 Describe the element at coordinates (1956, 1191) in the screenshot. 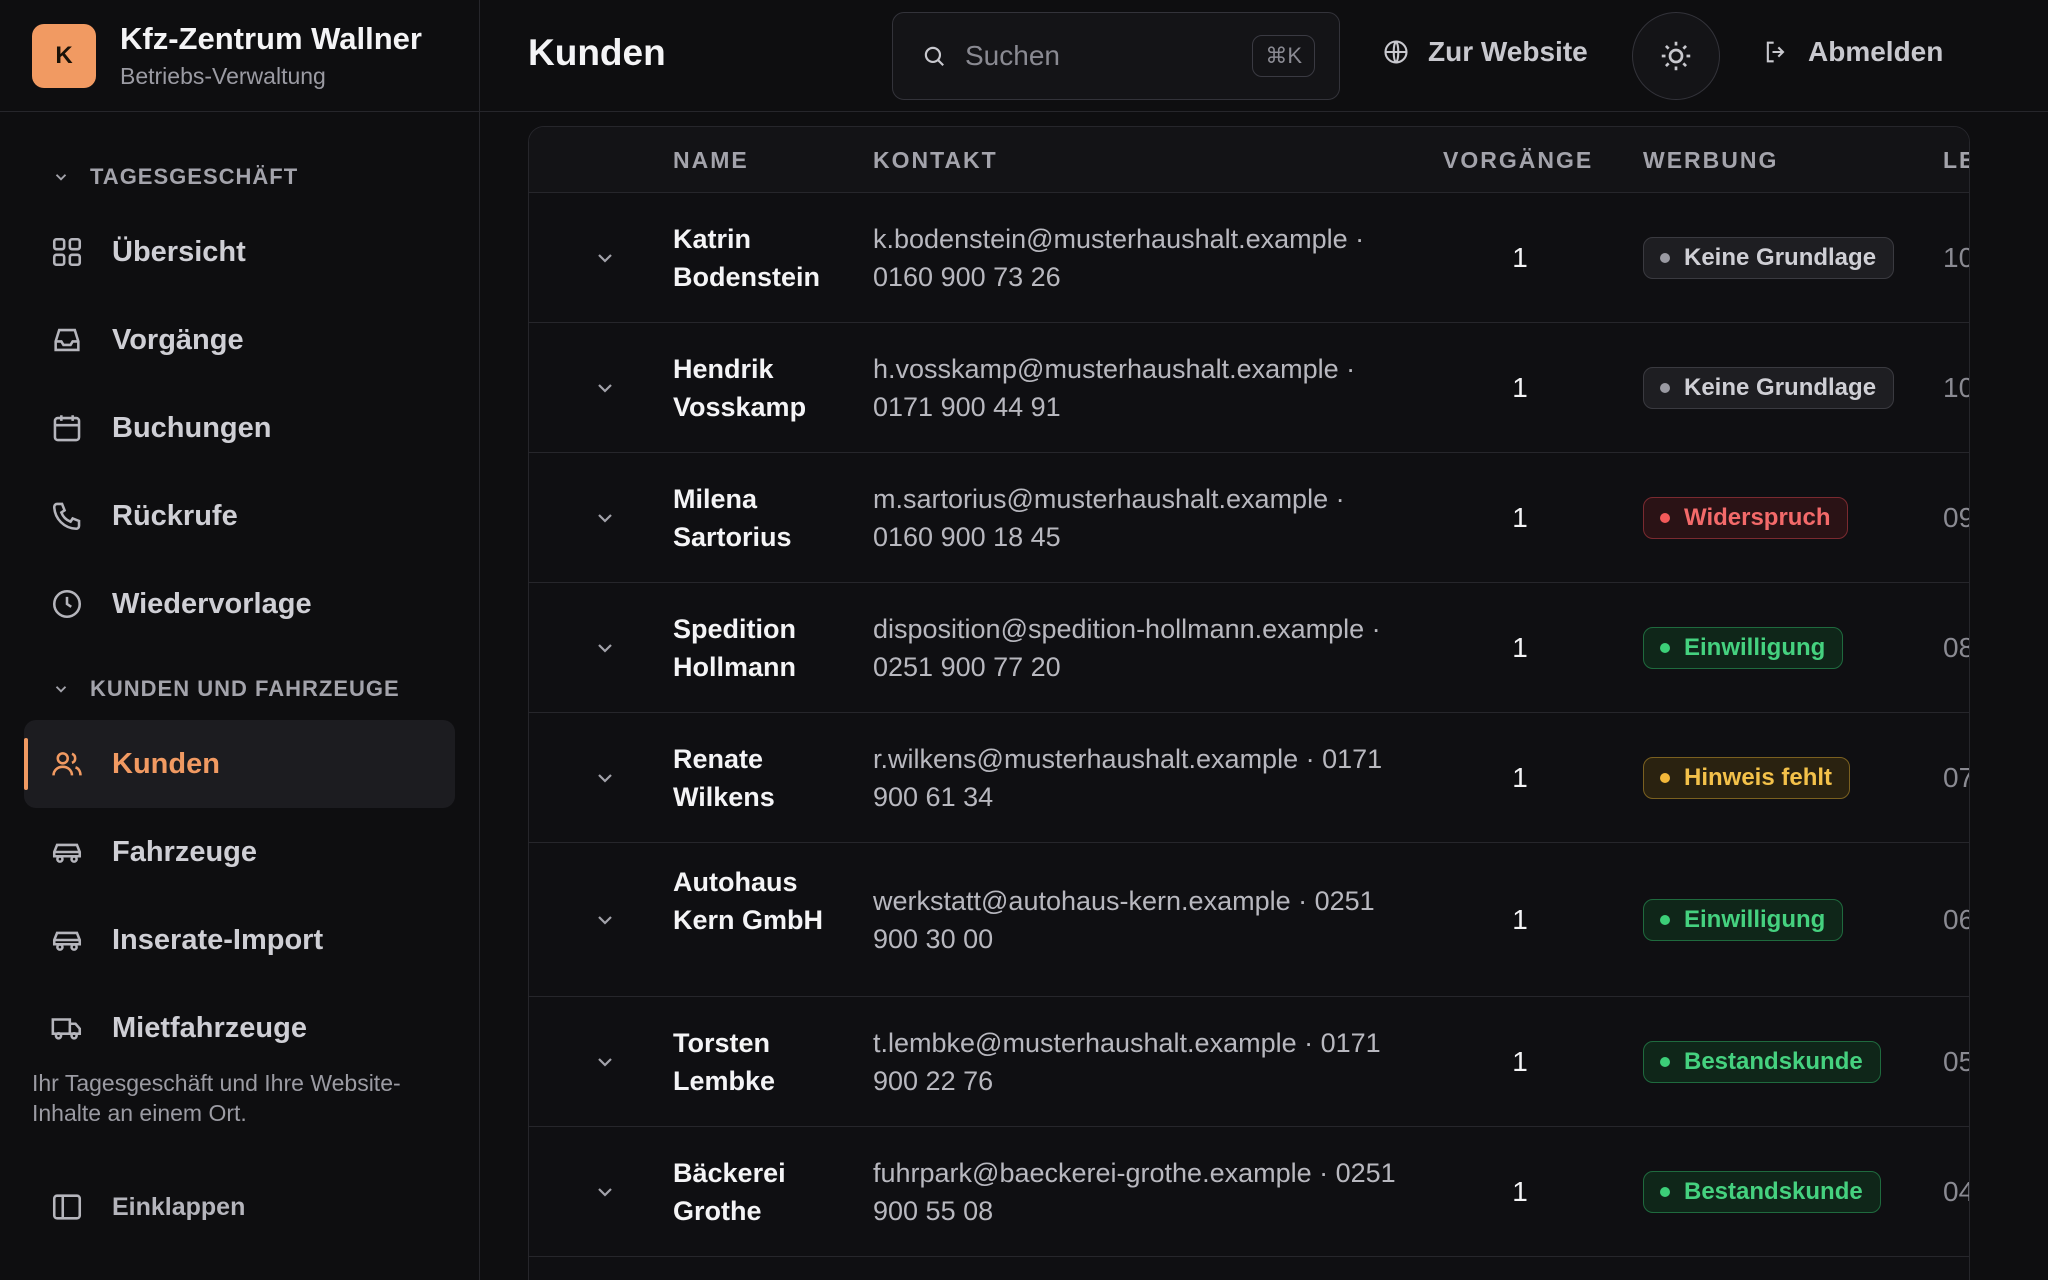

I see `last-contact: 04` at that location.